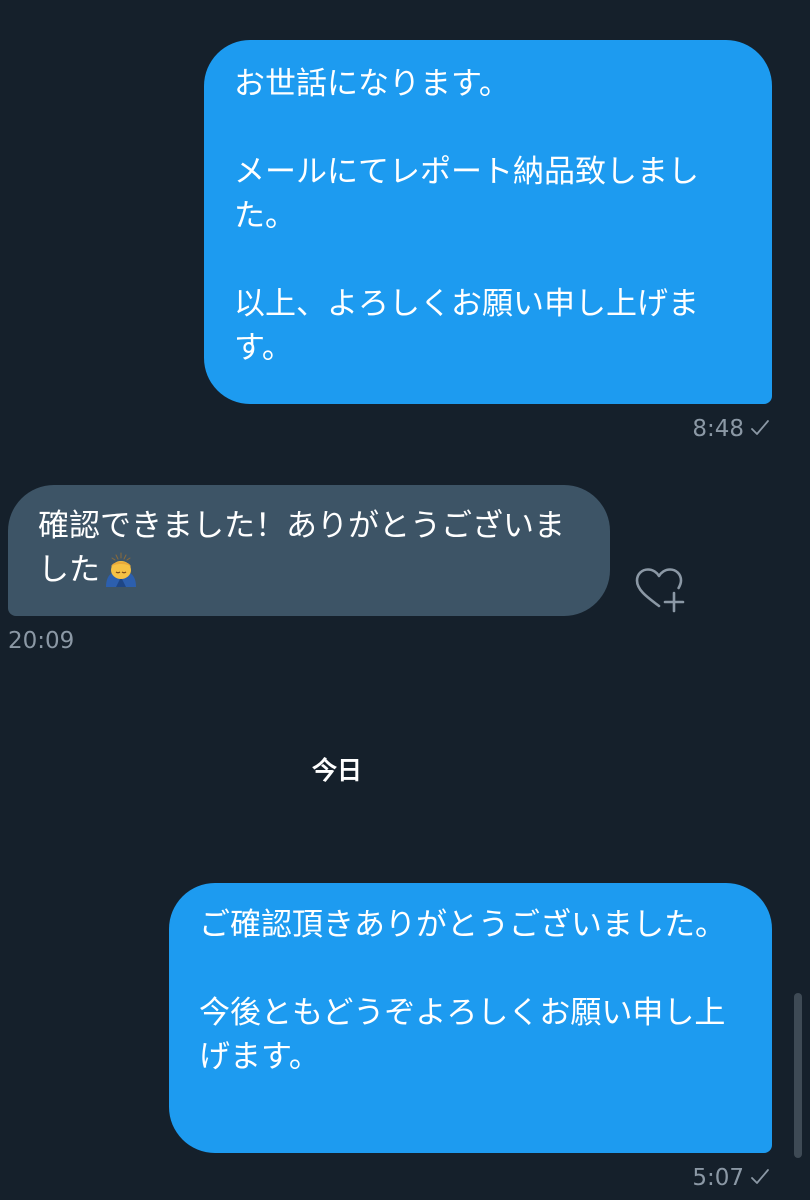  Describe the element at coordinates (718, 429) in the screenshot. I see `message-timestamp: 8:48` at that location.